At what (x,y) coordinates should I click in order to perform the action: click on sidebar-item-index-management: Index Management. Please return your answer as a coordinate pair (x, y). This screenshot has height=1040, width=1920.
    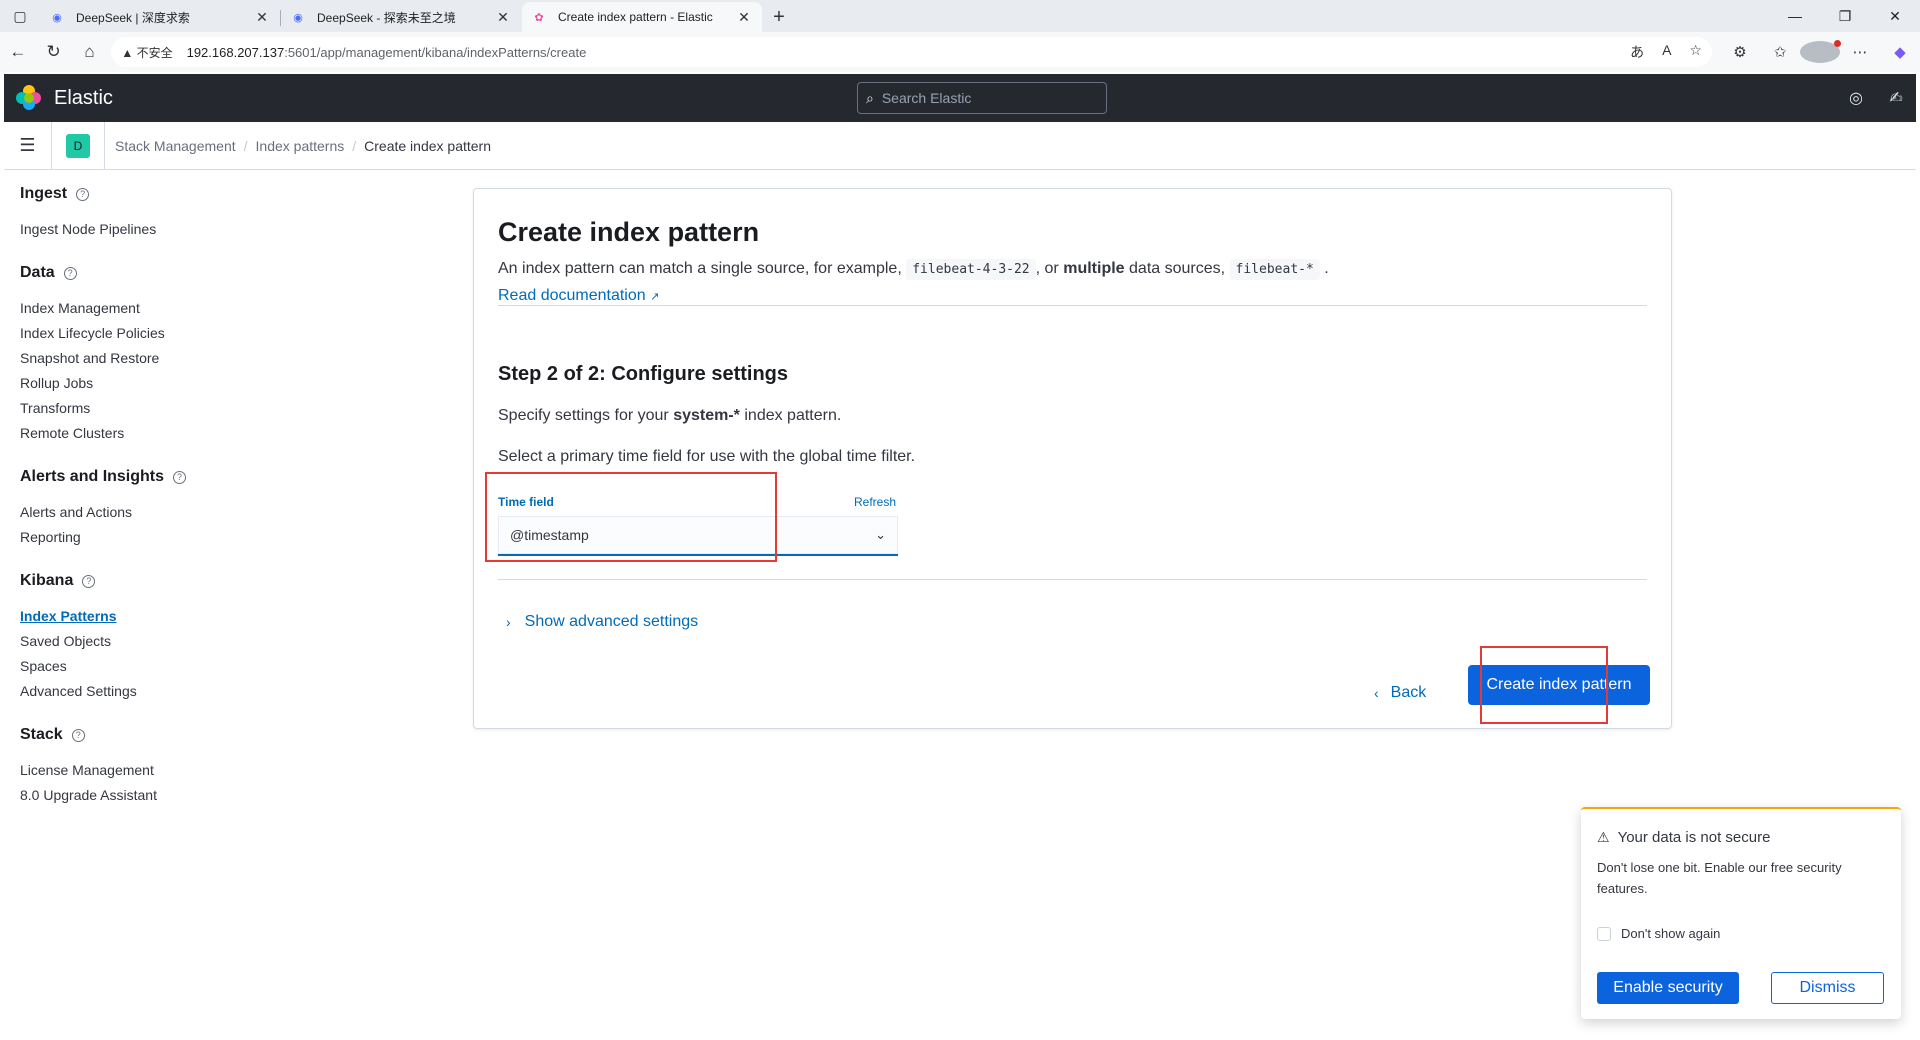
    Looking at the image, I should click on (170, 308).